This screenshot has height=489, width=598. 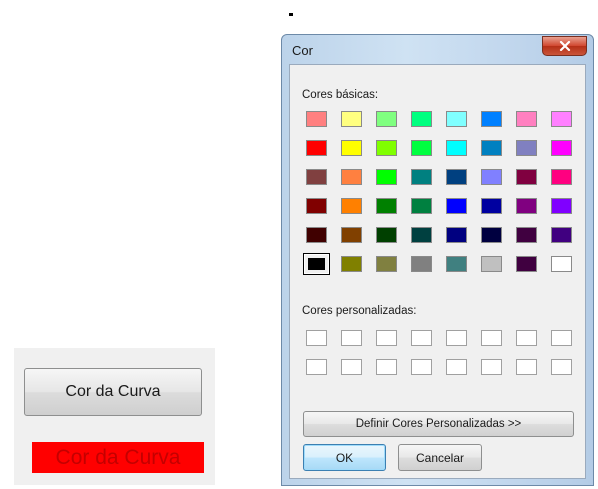 I want to click on close-icon, so click(x=564, y=46).